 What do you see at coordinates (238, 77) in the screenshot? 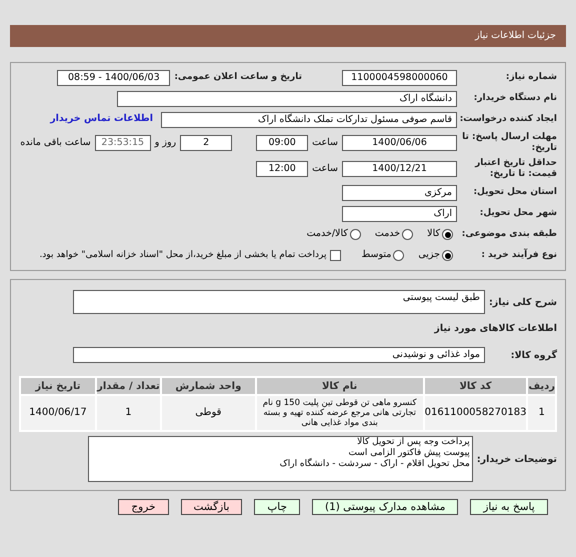
I see `field-label: تاریخ و ساعت اعلان عمومی:` at bounding box center [238, 77].